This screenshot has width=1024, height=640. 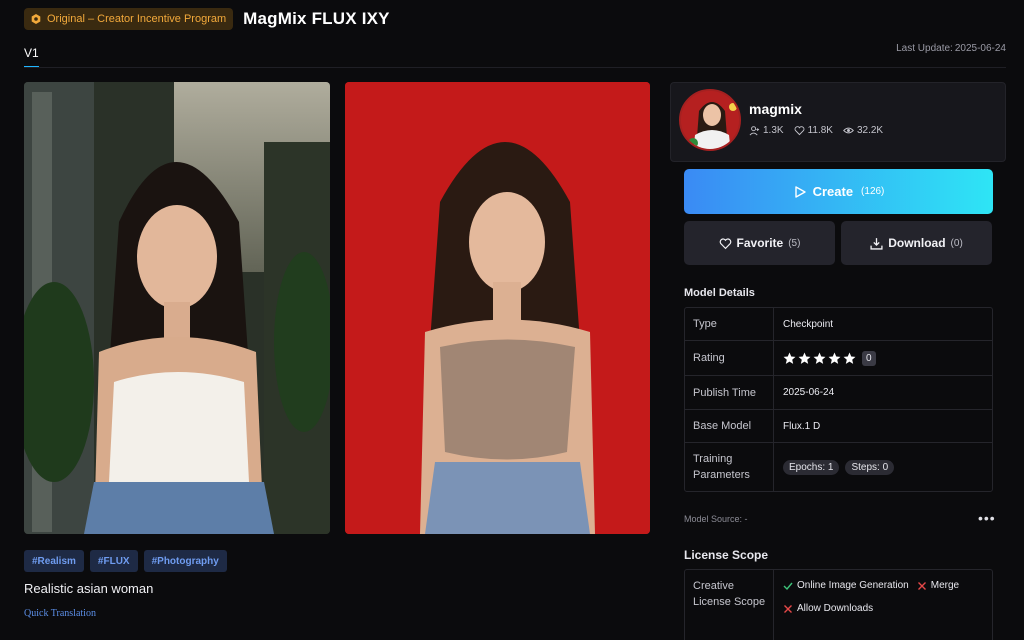 What do you see at coordinates (754, 131) in the screenshot?
I see `user-plus-icon` at bounding box center [754, 131].